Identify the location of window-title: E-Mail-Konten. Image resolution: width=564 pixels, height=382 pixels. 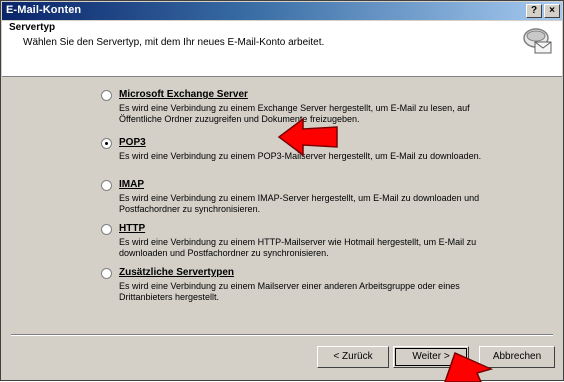
(44, 10).